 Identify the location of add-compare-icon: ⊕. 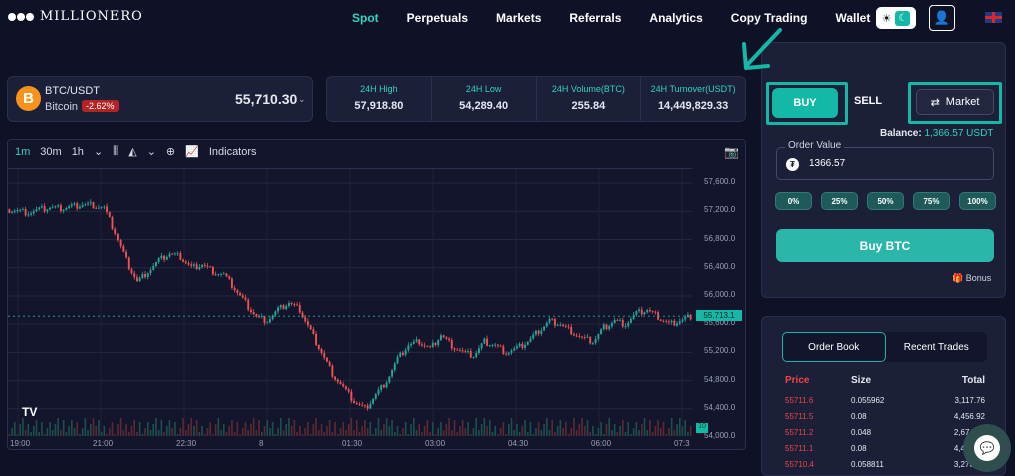
(170, 151).